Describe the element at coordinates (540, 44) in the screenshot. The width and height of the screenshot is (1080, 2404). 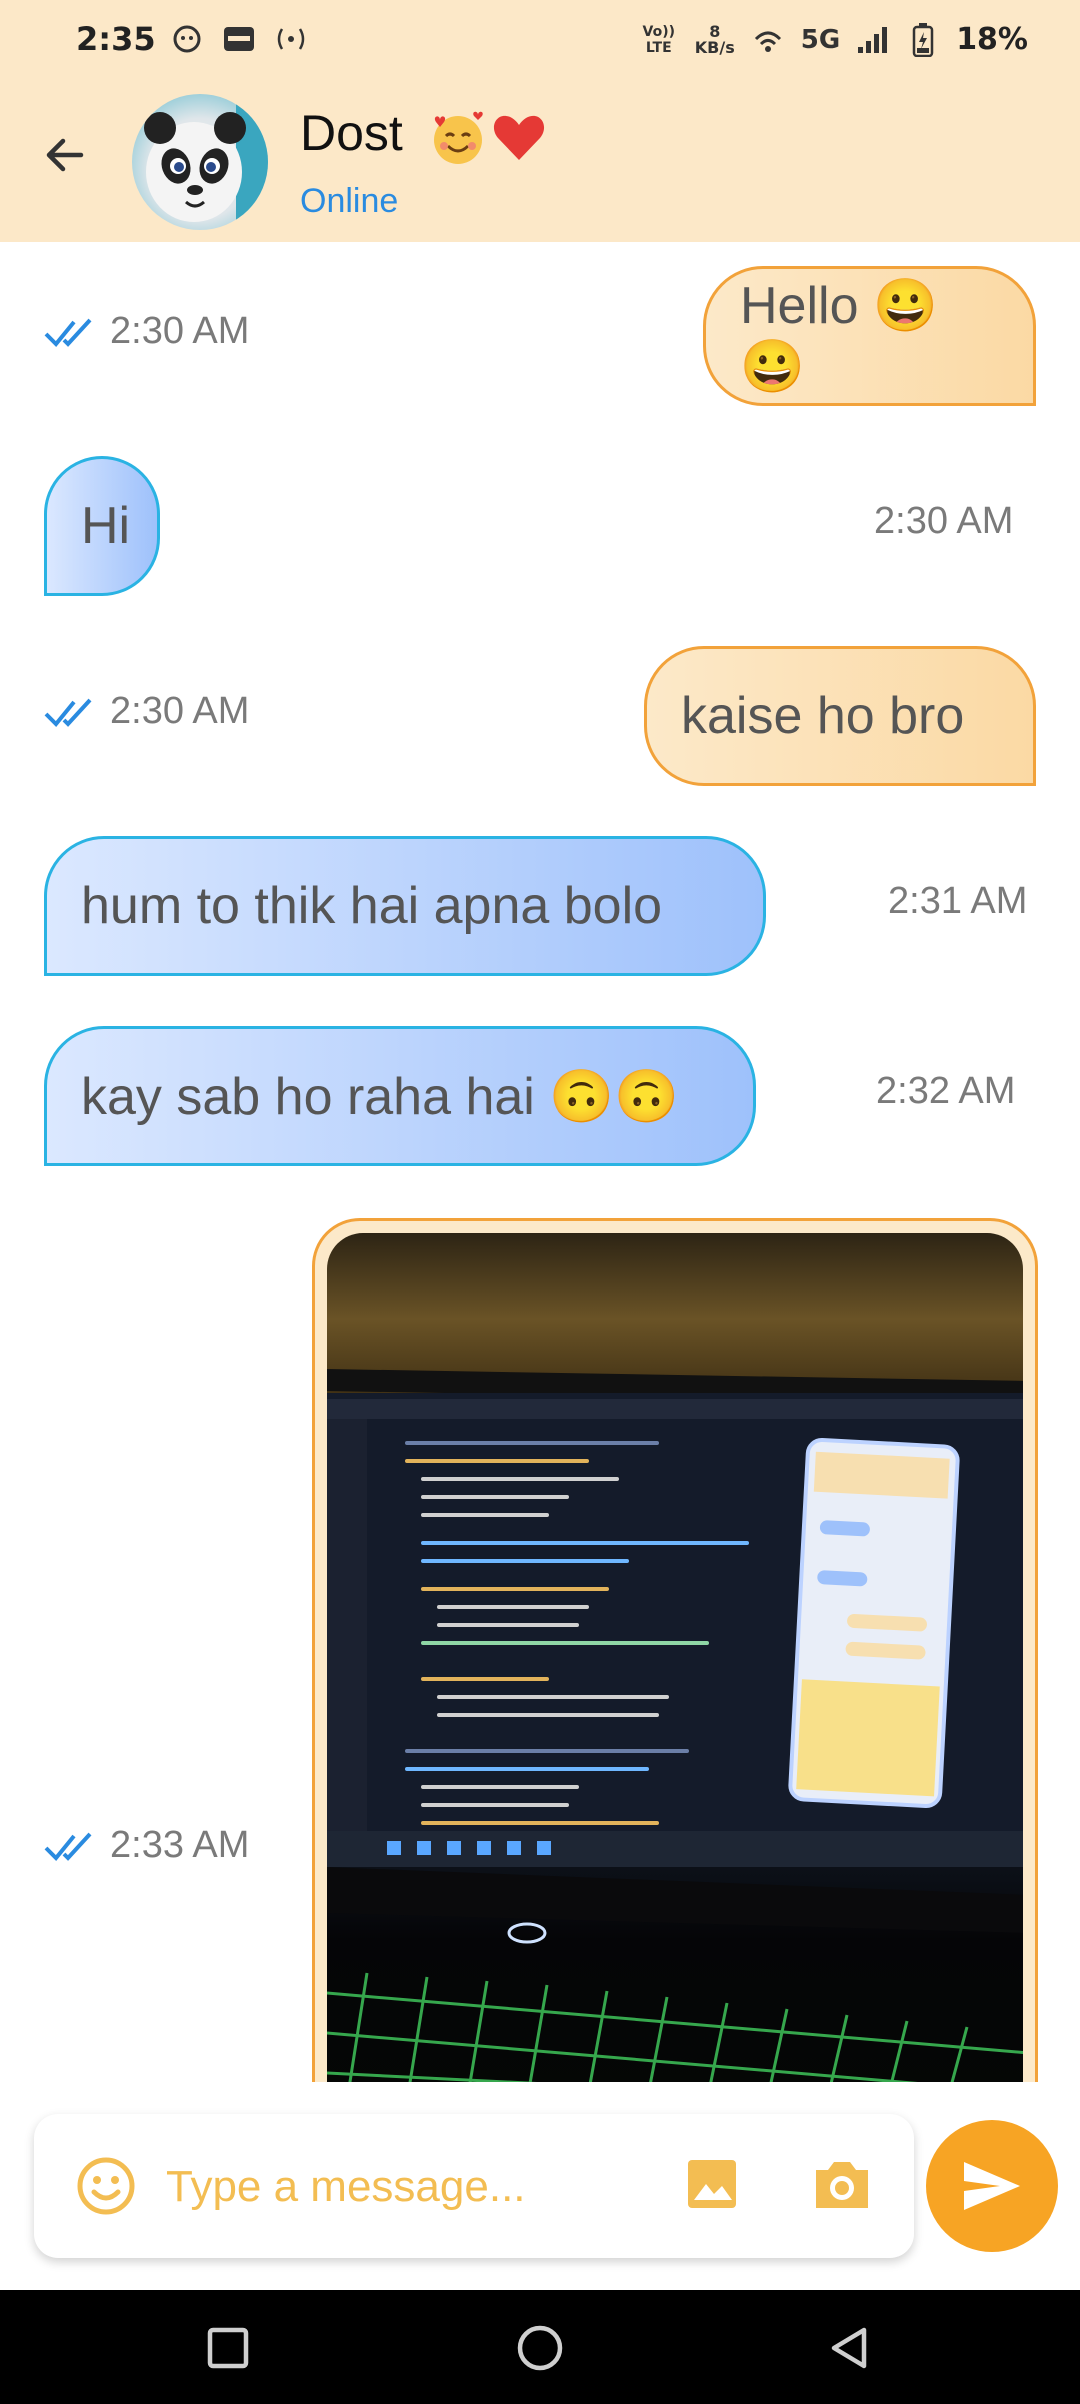
I see `status-bar: 2:35 Vo)) LTE 8 KB/s 5G 18%` at that location.